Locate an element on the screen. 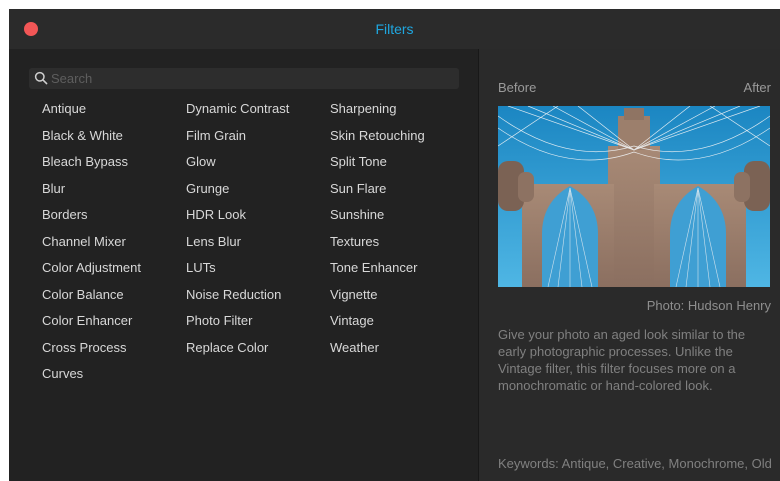 The width and height of the screenshot is (780, 481). after-label: After is located at coordinates (757, 87).